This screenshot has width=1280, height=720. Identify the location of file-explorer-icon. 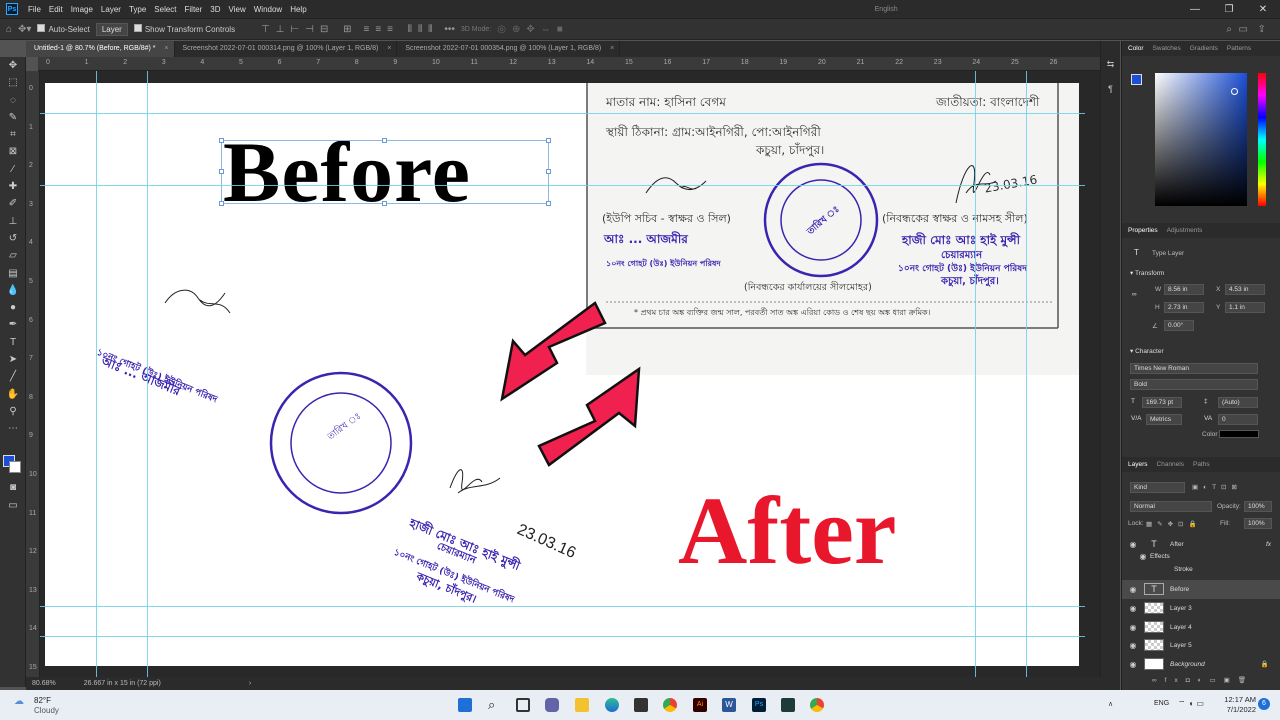
(582, 705).